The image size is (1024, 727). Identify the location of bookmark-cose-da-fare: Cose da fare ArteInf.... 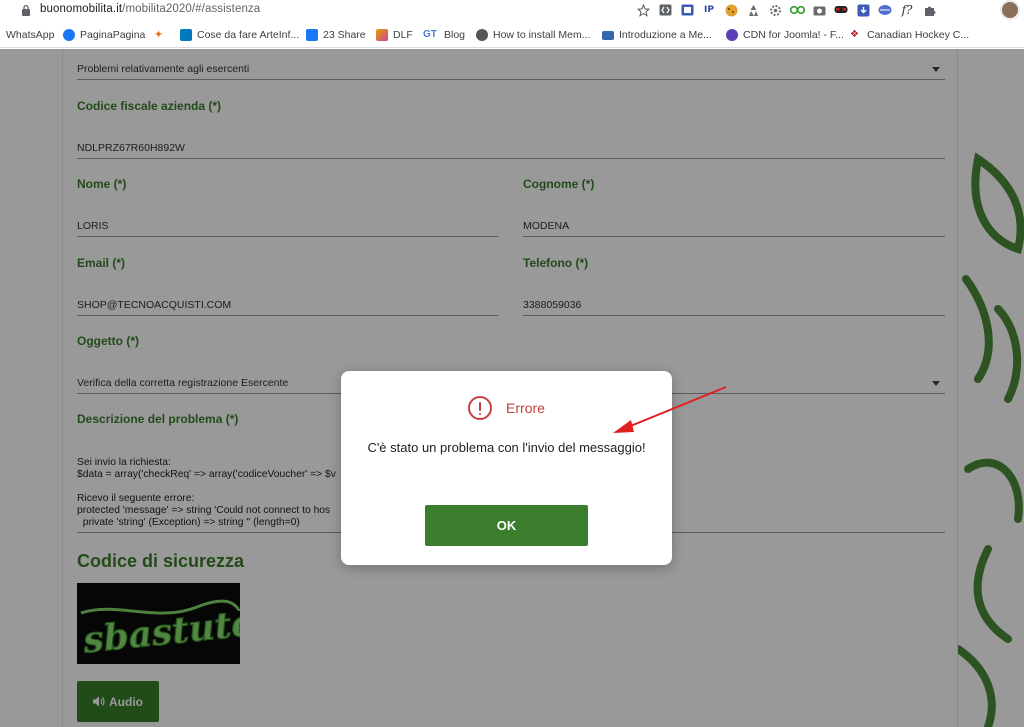
(239, 35).